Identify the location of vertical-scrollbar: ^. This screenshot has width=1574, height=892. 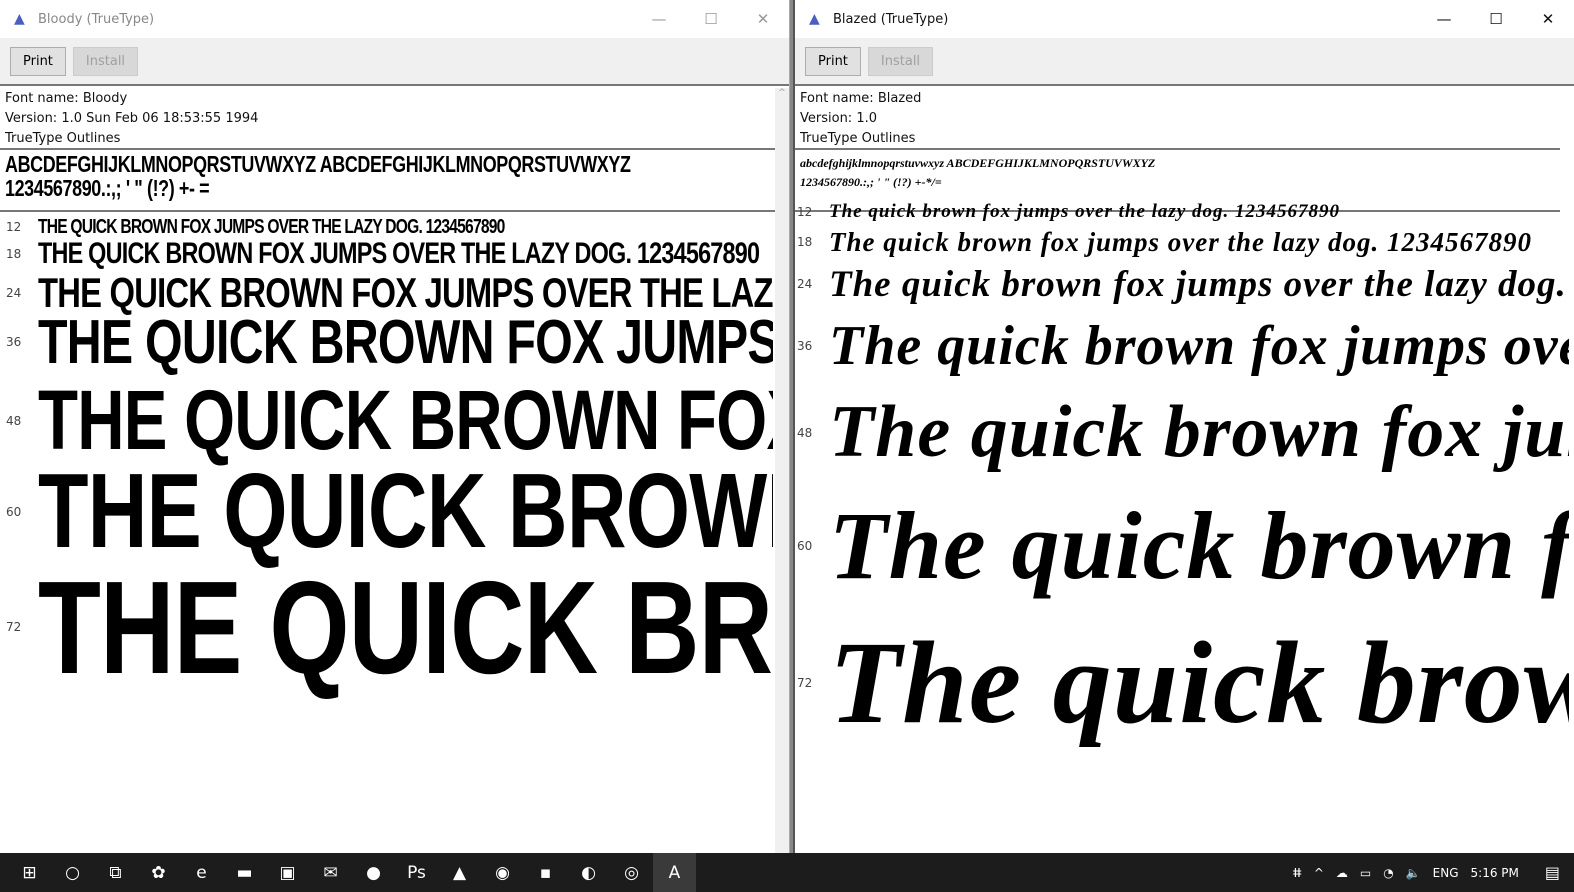
(782, 470).